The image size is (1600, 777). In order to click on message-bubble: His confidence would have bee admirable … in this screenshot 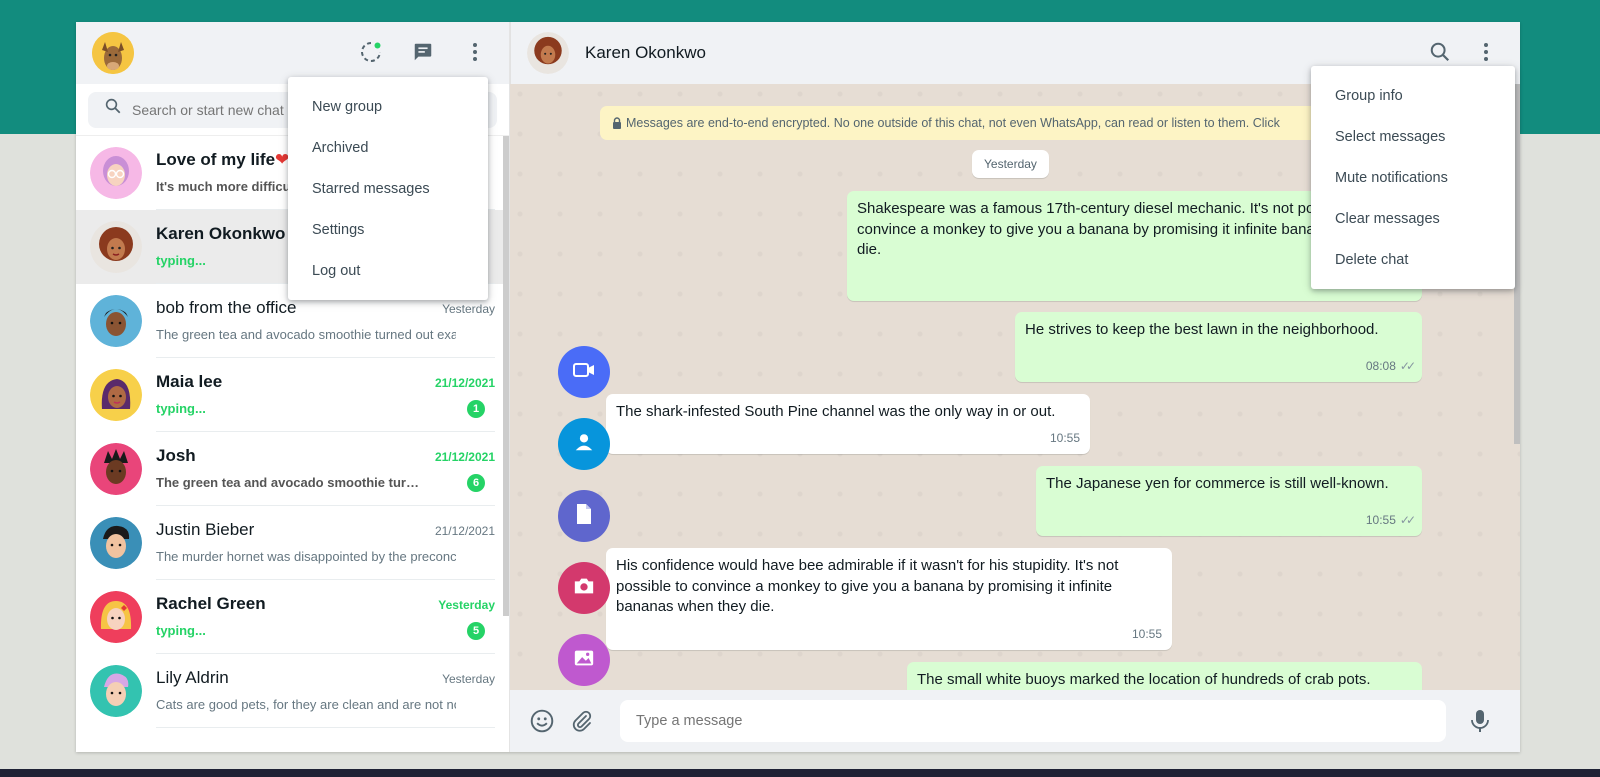, I will do `click(889, 599)`.